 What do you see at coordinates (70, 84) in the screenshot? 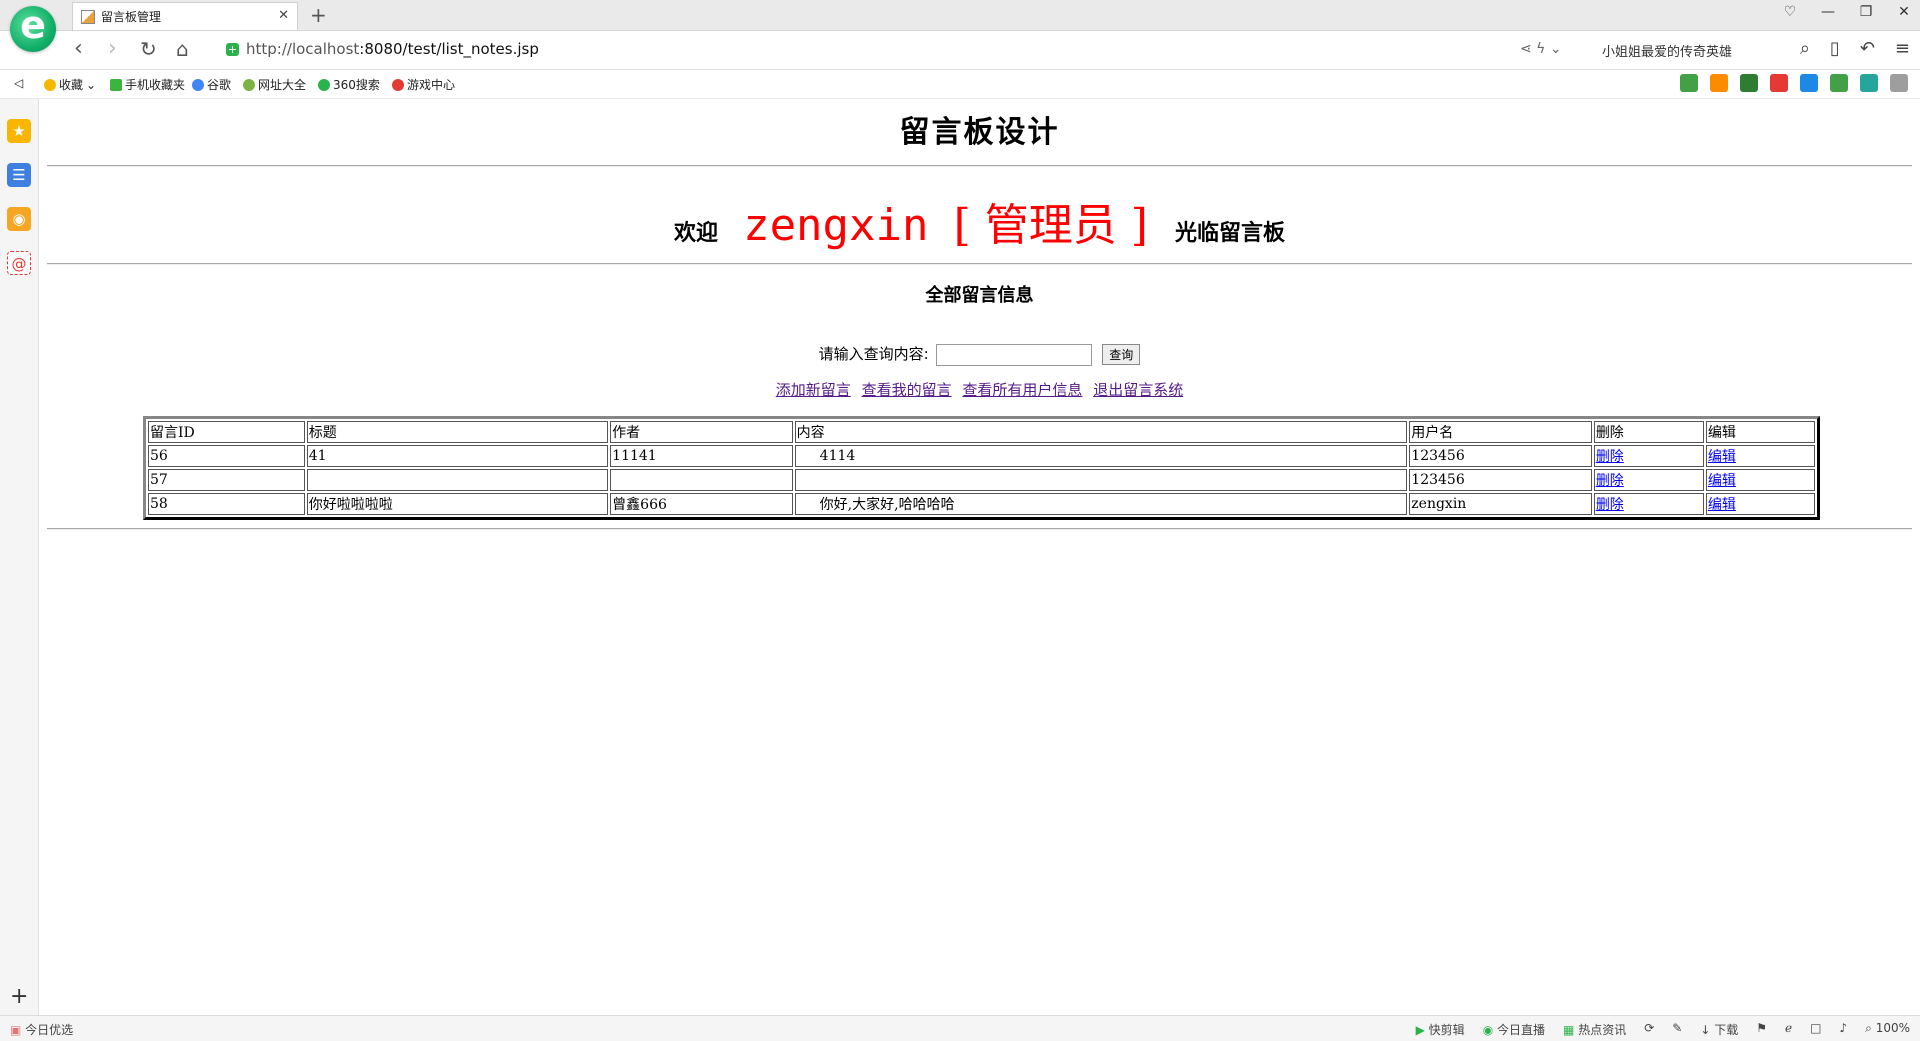
I see `bookmark-favorites: 收藏 ⌄` at bounding box center [70, 84].